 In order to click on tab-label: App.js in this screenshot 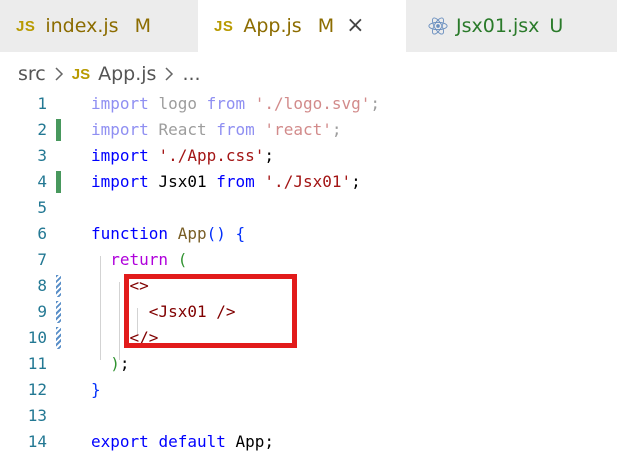, I will do `click(272, 26)`.